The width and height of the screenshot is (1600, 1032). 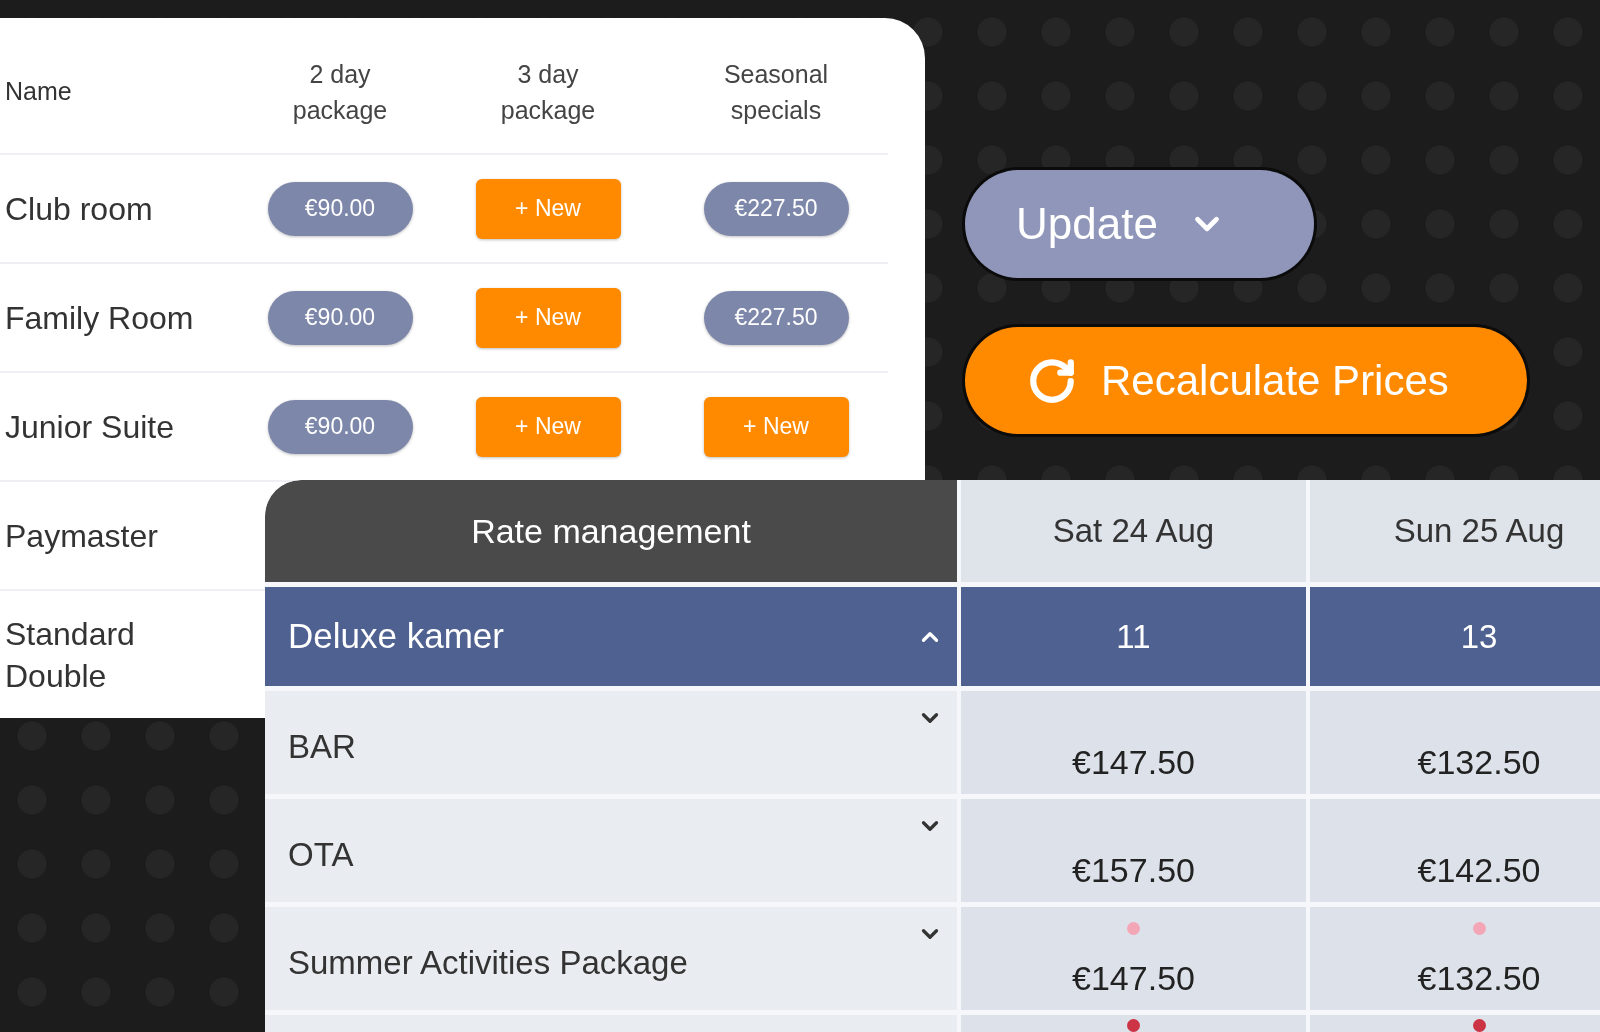 What do you see at coordinates (776, 92) in the screenshot?
I see `column-header: Seasonal specials` at bounding box center [776, 92].